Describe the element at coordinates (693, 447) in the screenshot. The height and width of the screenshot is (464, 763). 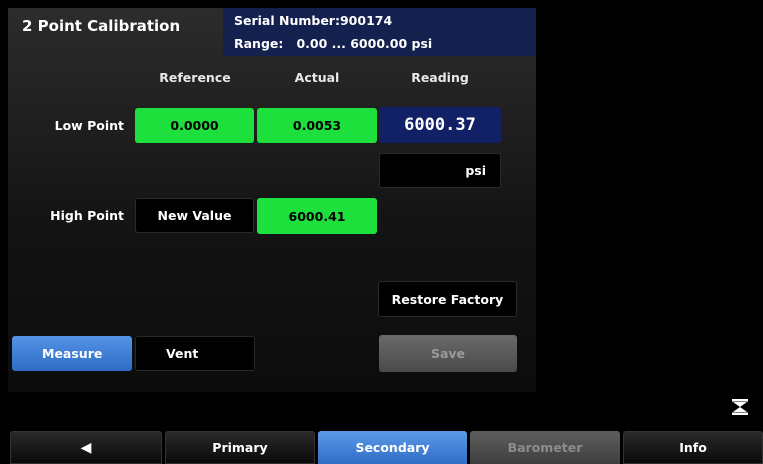
I see `tab-info: Info` at that location.